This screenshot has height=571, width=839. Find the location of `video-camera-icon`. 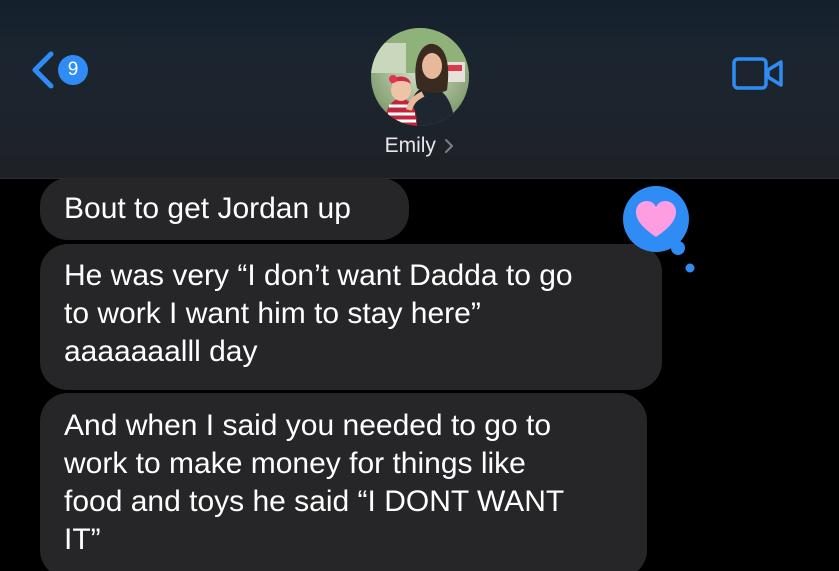

video-camera-icon is located at coordinates (758, 76).